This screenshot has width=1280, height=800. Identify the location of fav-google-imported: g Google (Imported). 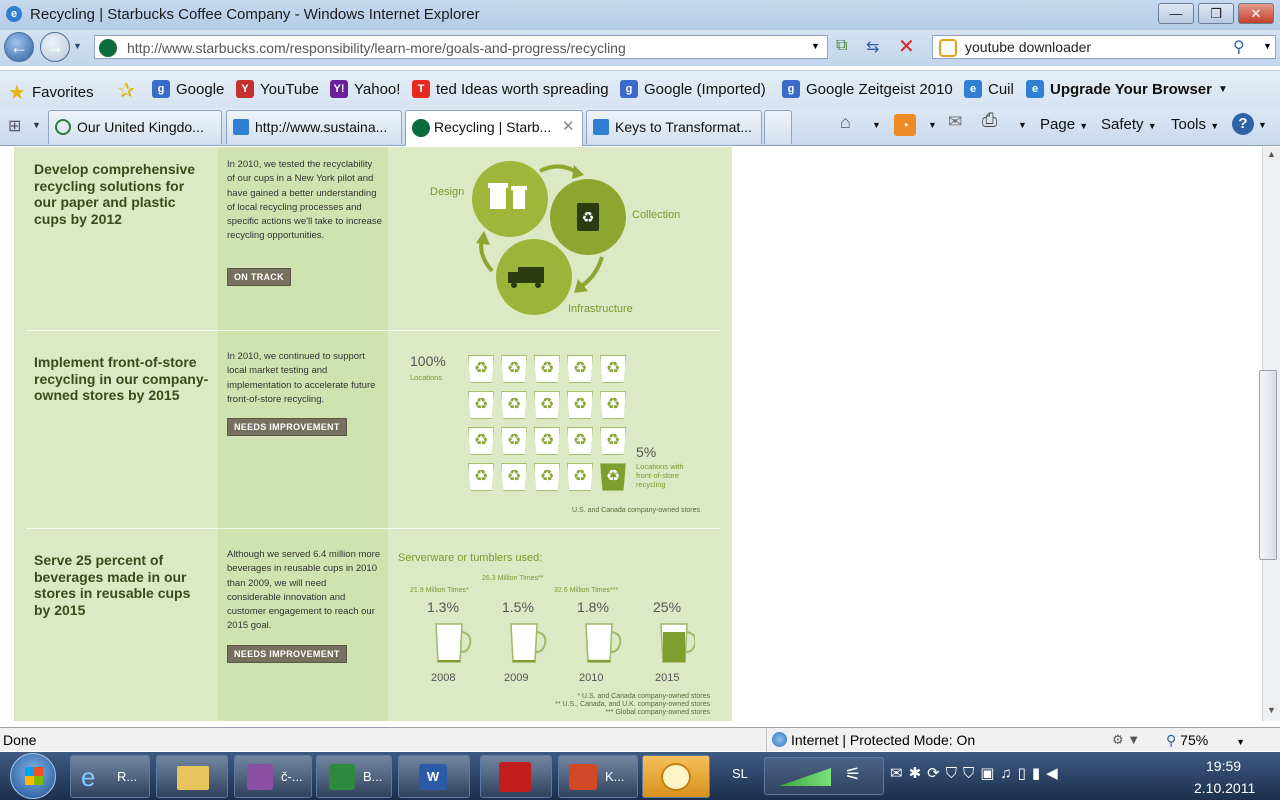
(693, 89).